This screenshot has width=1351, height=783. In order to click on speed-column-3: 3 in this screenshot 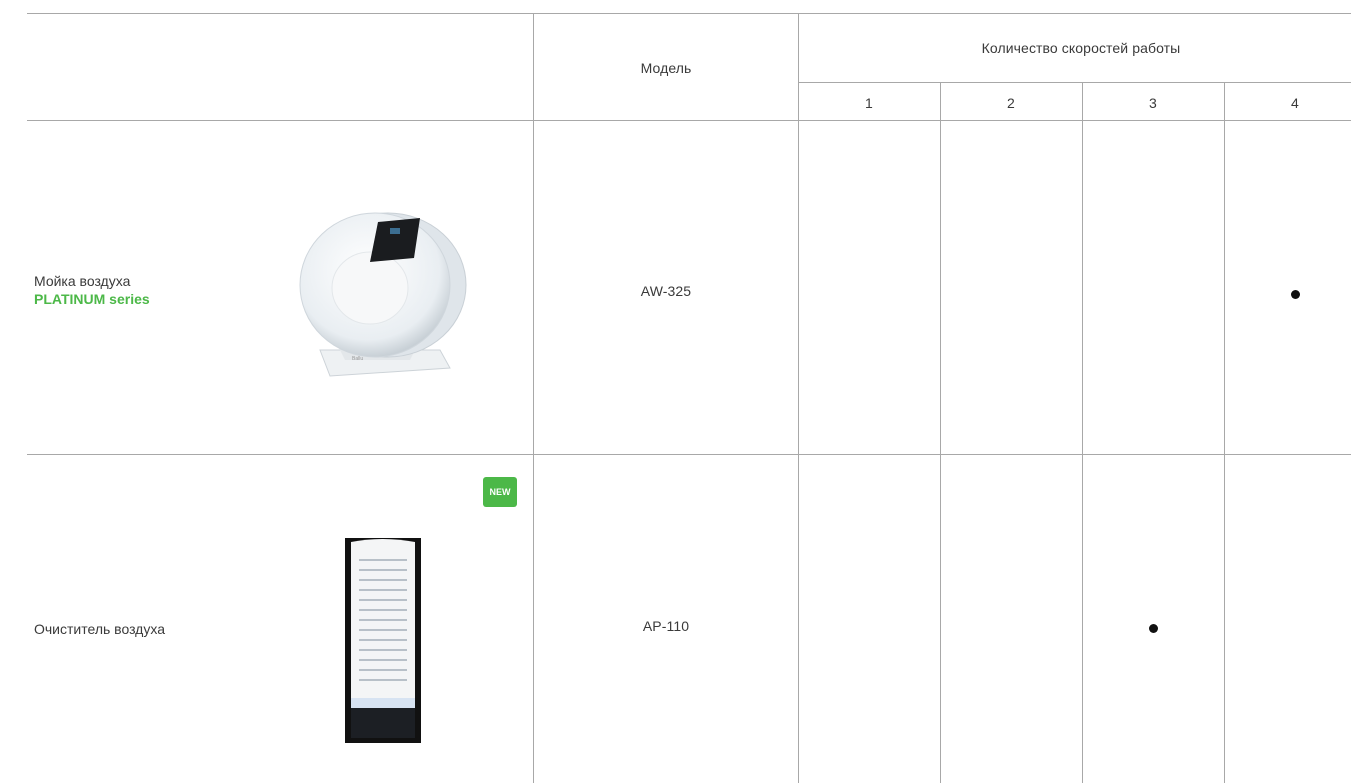, I will do `click(1153, 103)`.